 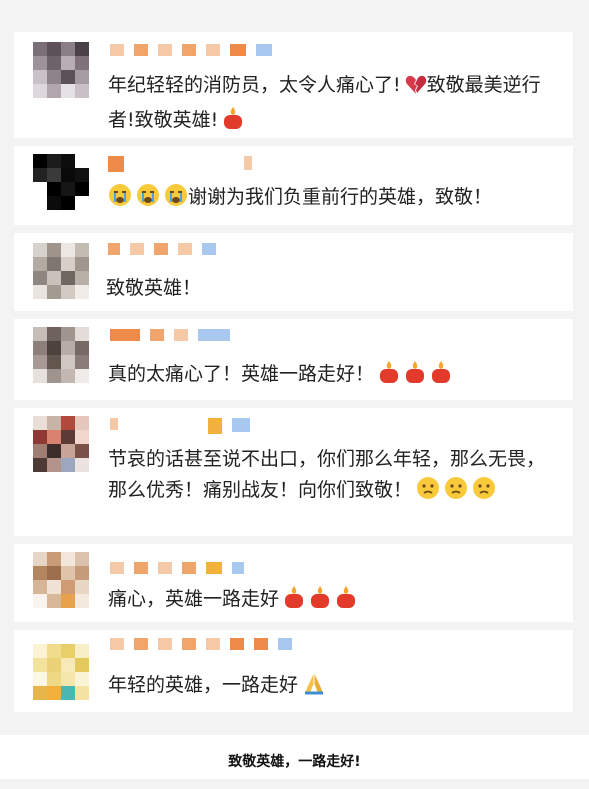 I want to click on comment-card: 真的太痛心了！英雄一路走好！, so click(x=293, y=359).